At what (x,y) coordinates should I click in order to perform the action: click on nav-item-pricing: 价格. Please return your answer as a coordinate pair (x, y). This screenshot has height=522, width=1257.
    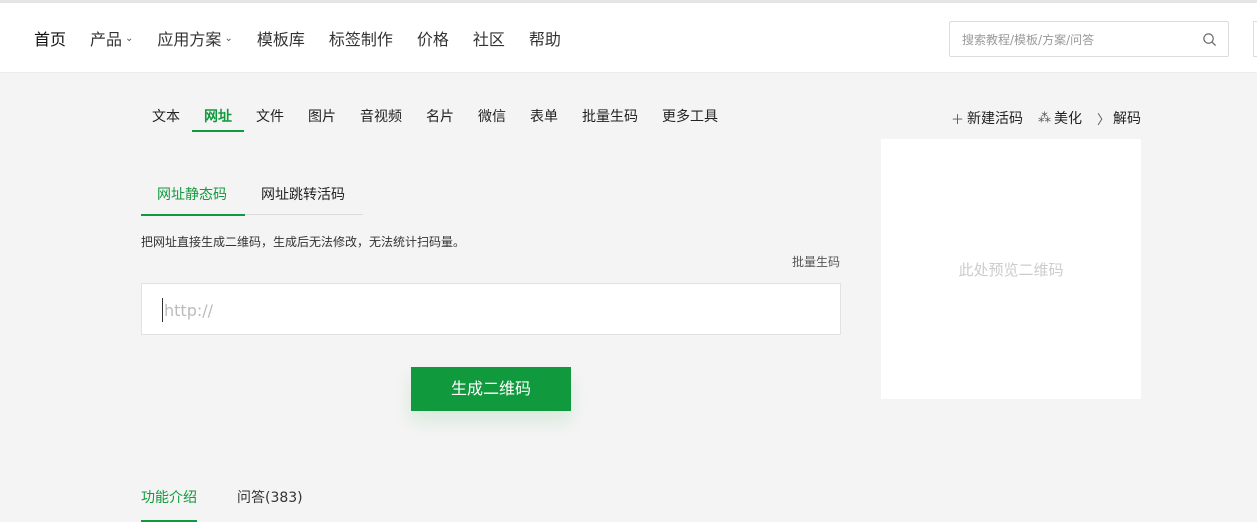
    Looking at the image, I should click on (433, 38).